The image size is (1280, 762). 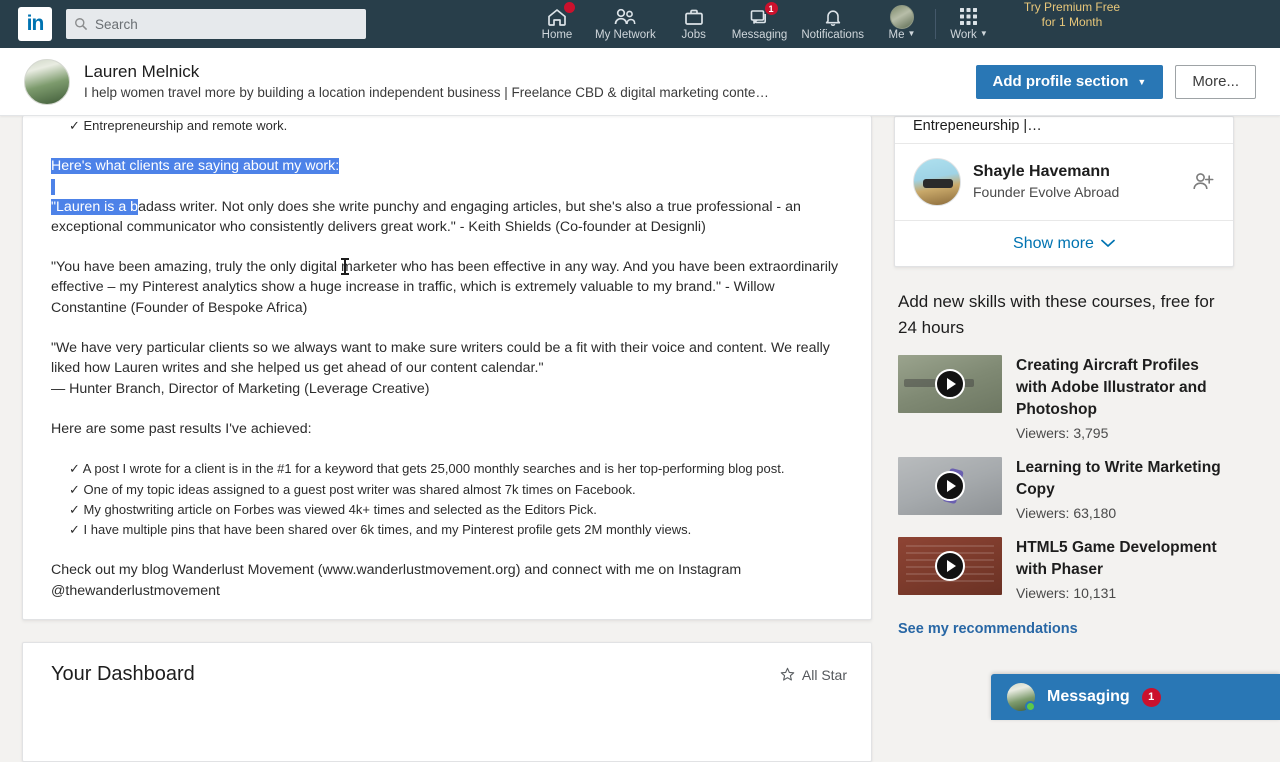 I want to click on add-profile-section-button: Add profile section ▼, so click(x=1070, y=82).